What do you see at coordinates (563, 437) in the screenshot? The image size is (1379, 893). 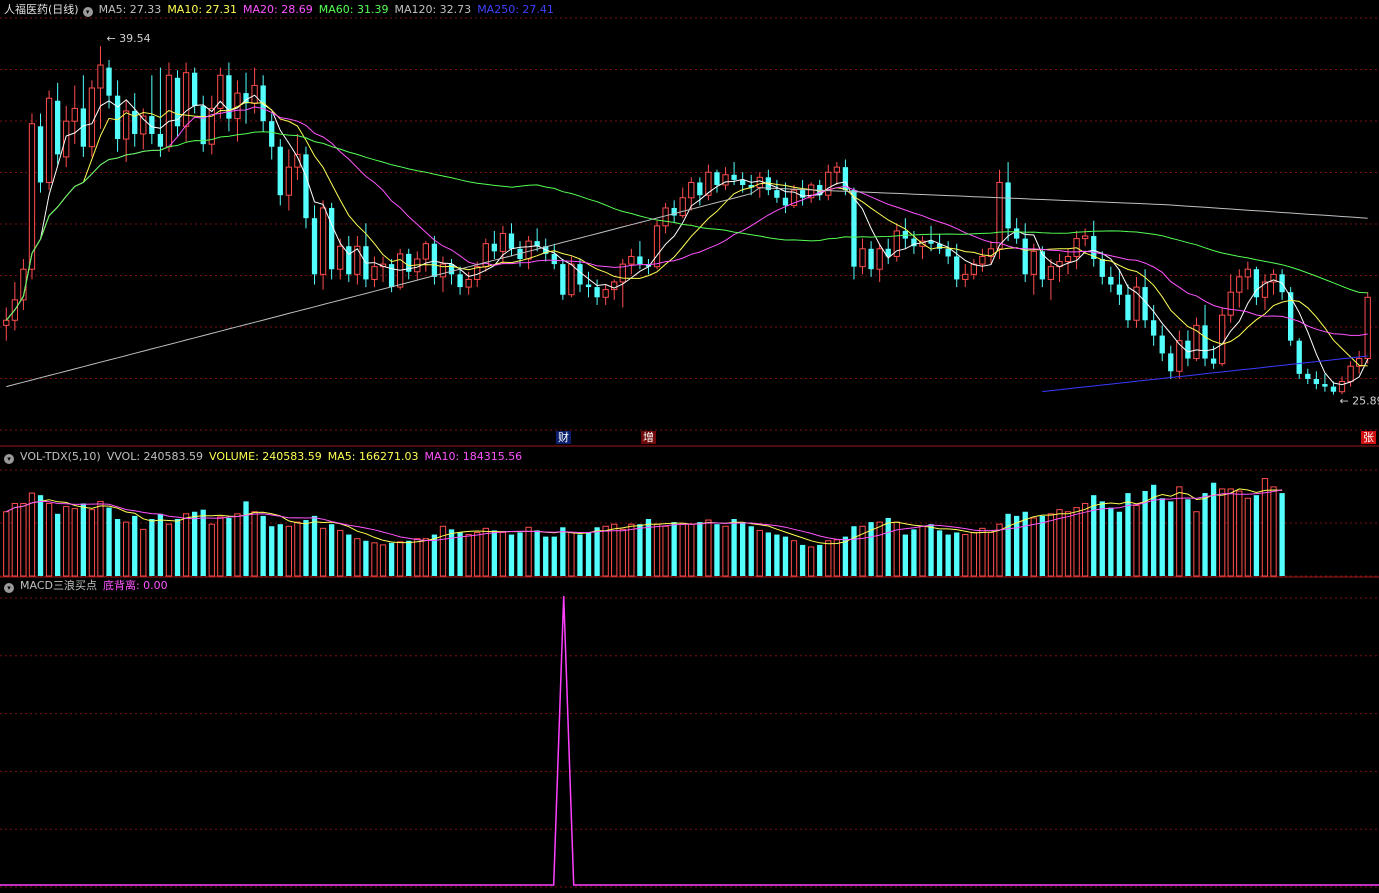 I see `event-badge-finance: 财` at bounding box center [563, 437].